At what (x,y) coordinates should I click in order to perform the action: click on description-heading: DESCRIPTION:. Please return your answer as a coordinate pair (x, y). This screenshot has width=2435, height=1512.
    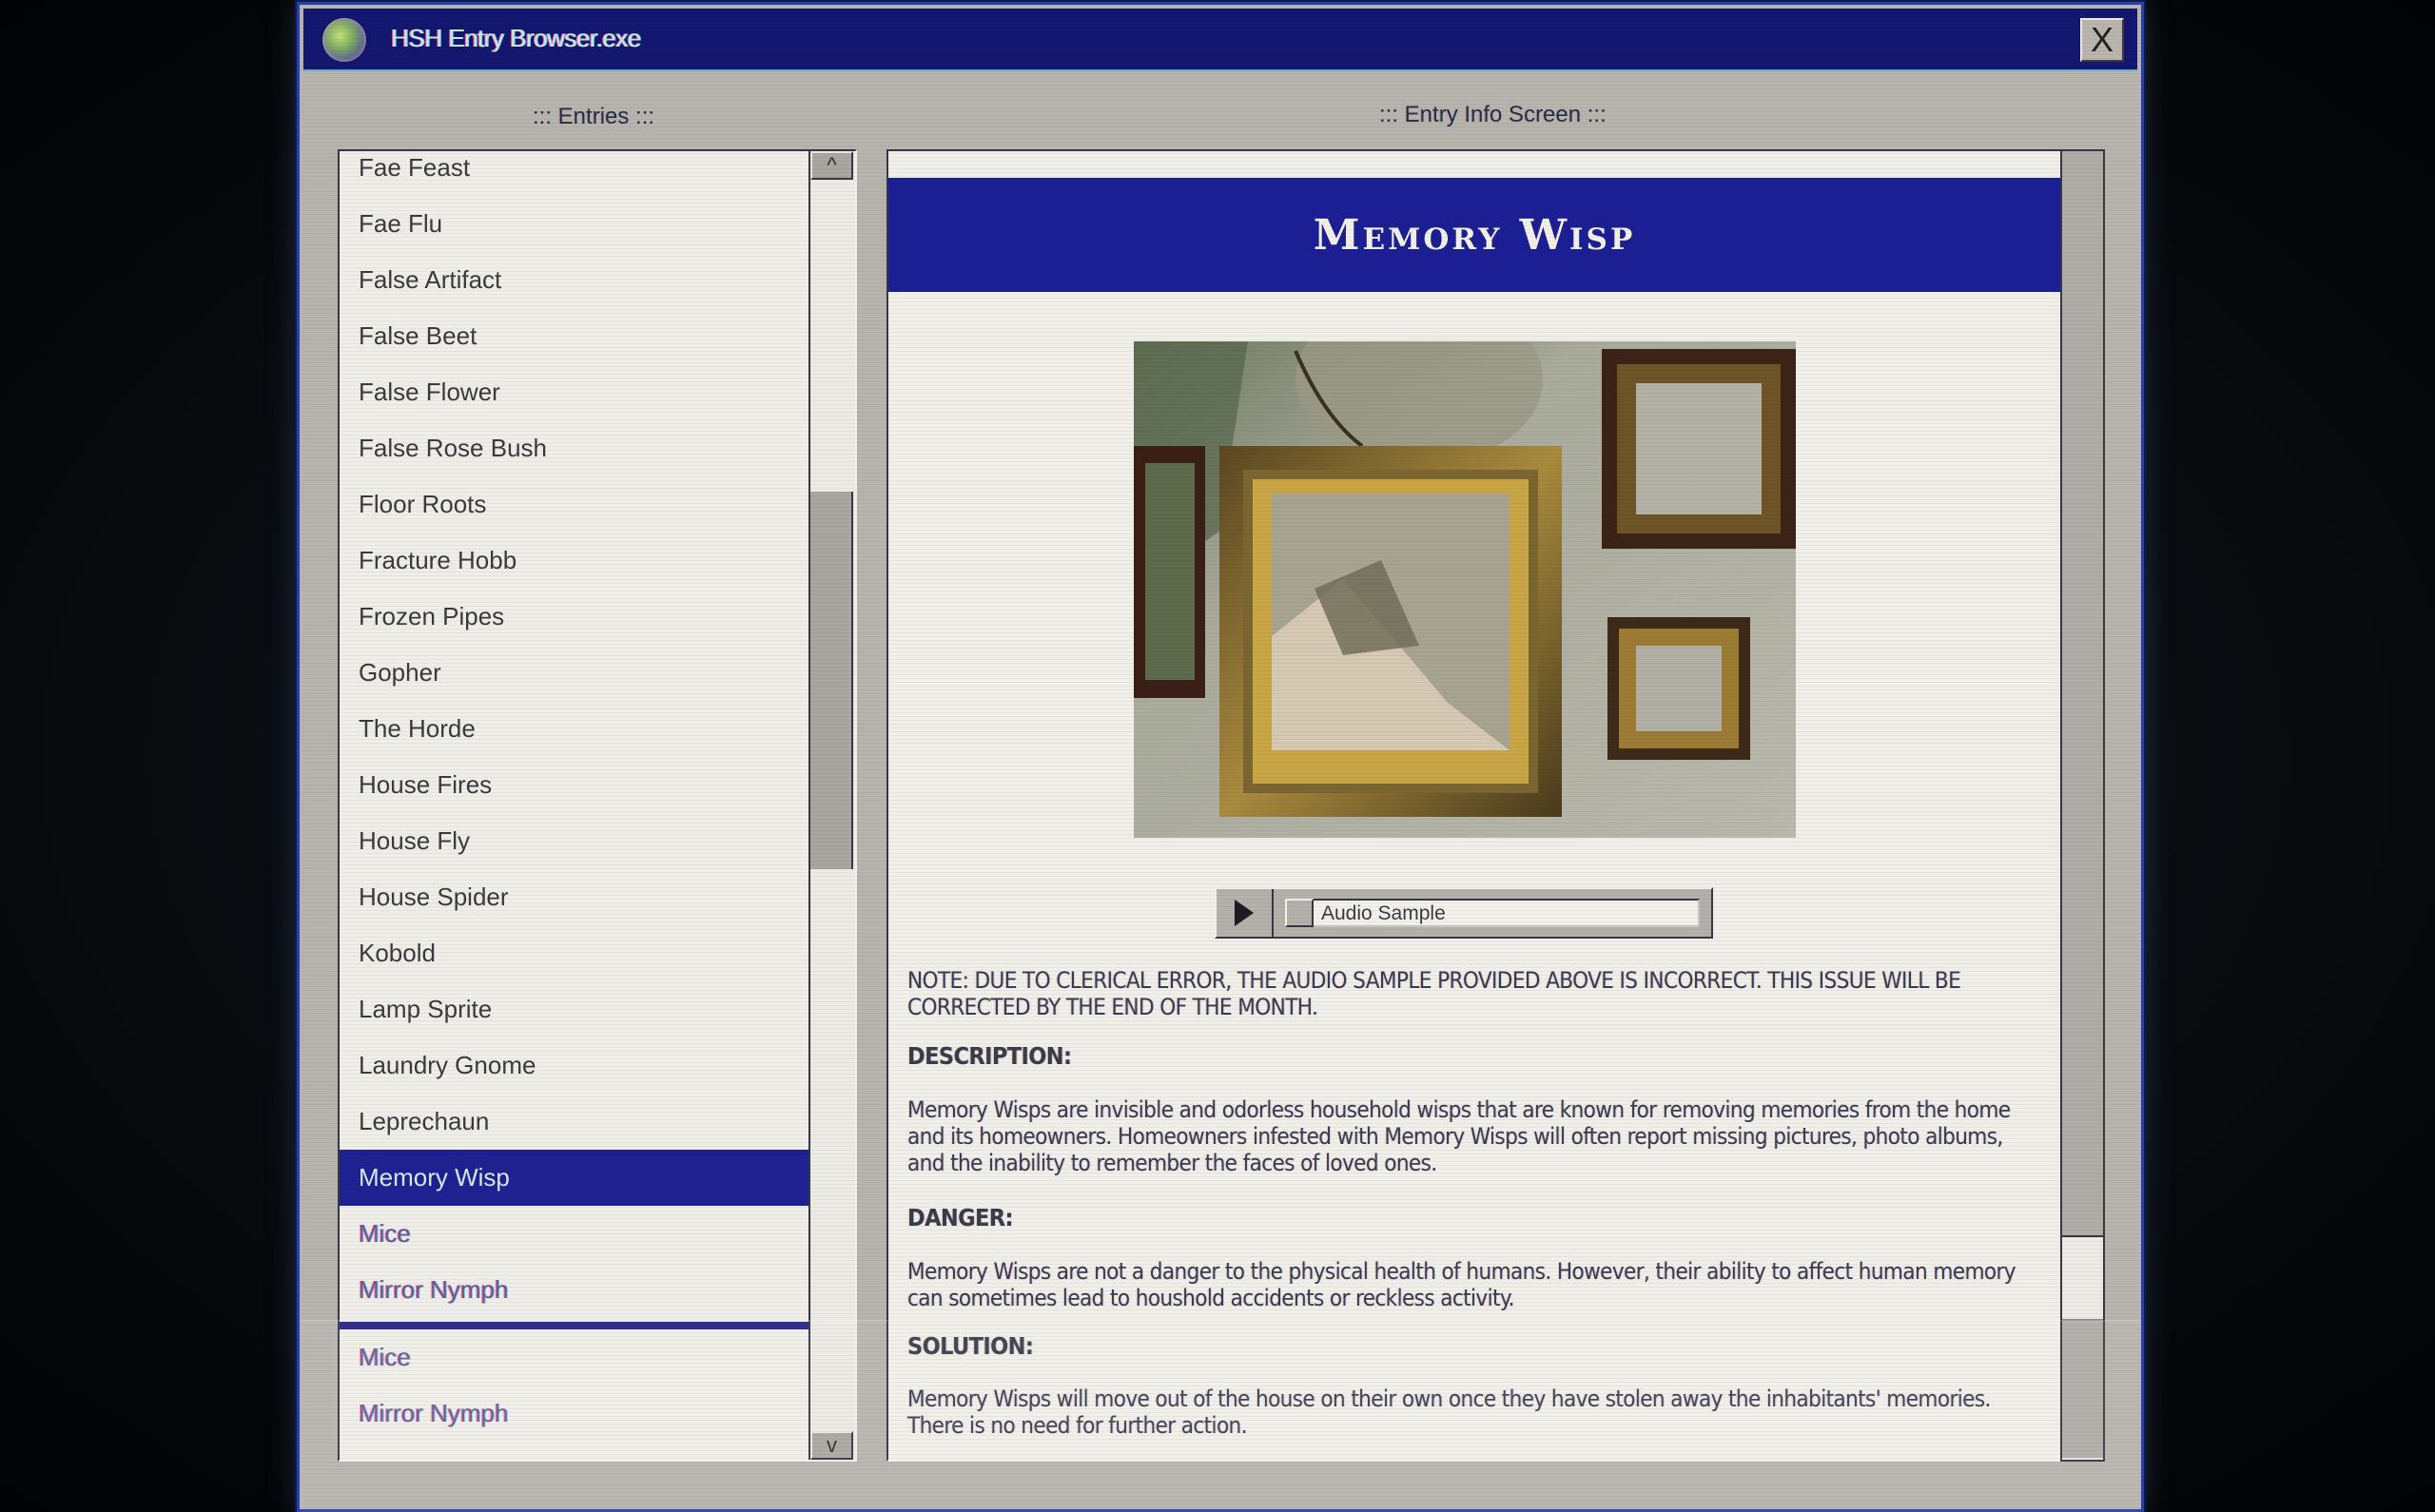
    Looking at the image, I should click on (989, 1056).